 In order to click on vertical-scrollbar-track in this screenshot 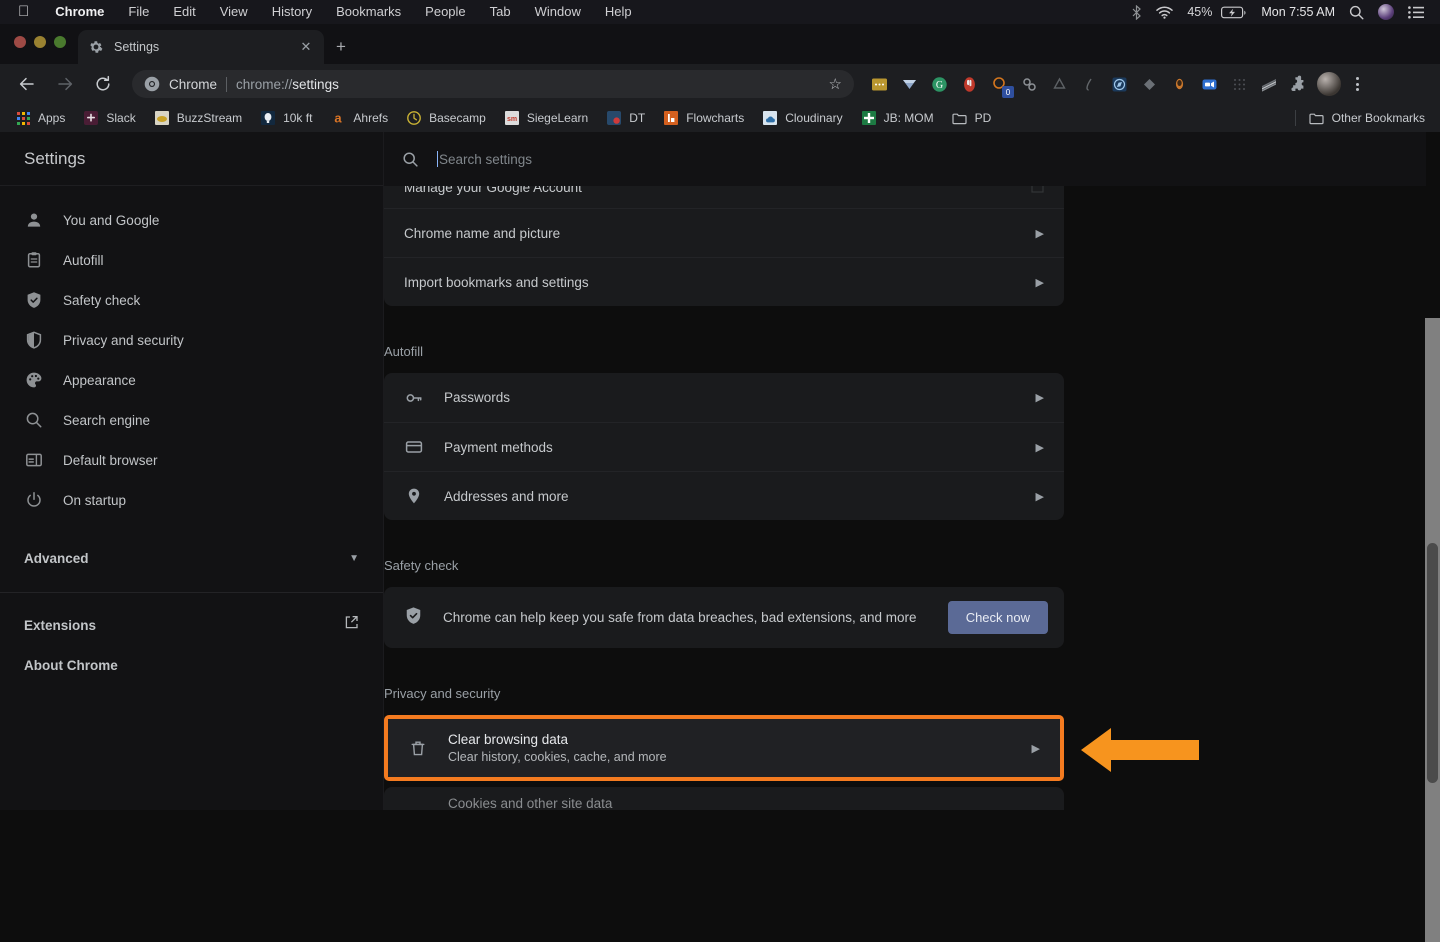, I will do `click(1432, 630)`.